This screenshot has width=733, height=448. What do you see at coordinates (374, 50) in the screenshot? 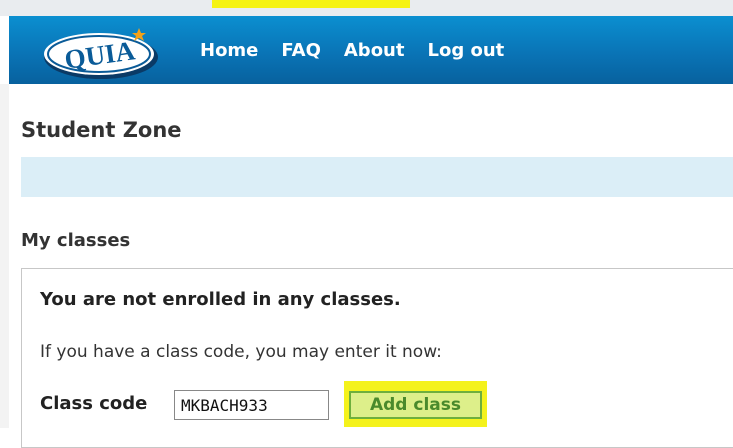
I see `nav-about-link: About` at bounding box center [374, 50].